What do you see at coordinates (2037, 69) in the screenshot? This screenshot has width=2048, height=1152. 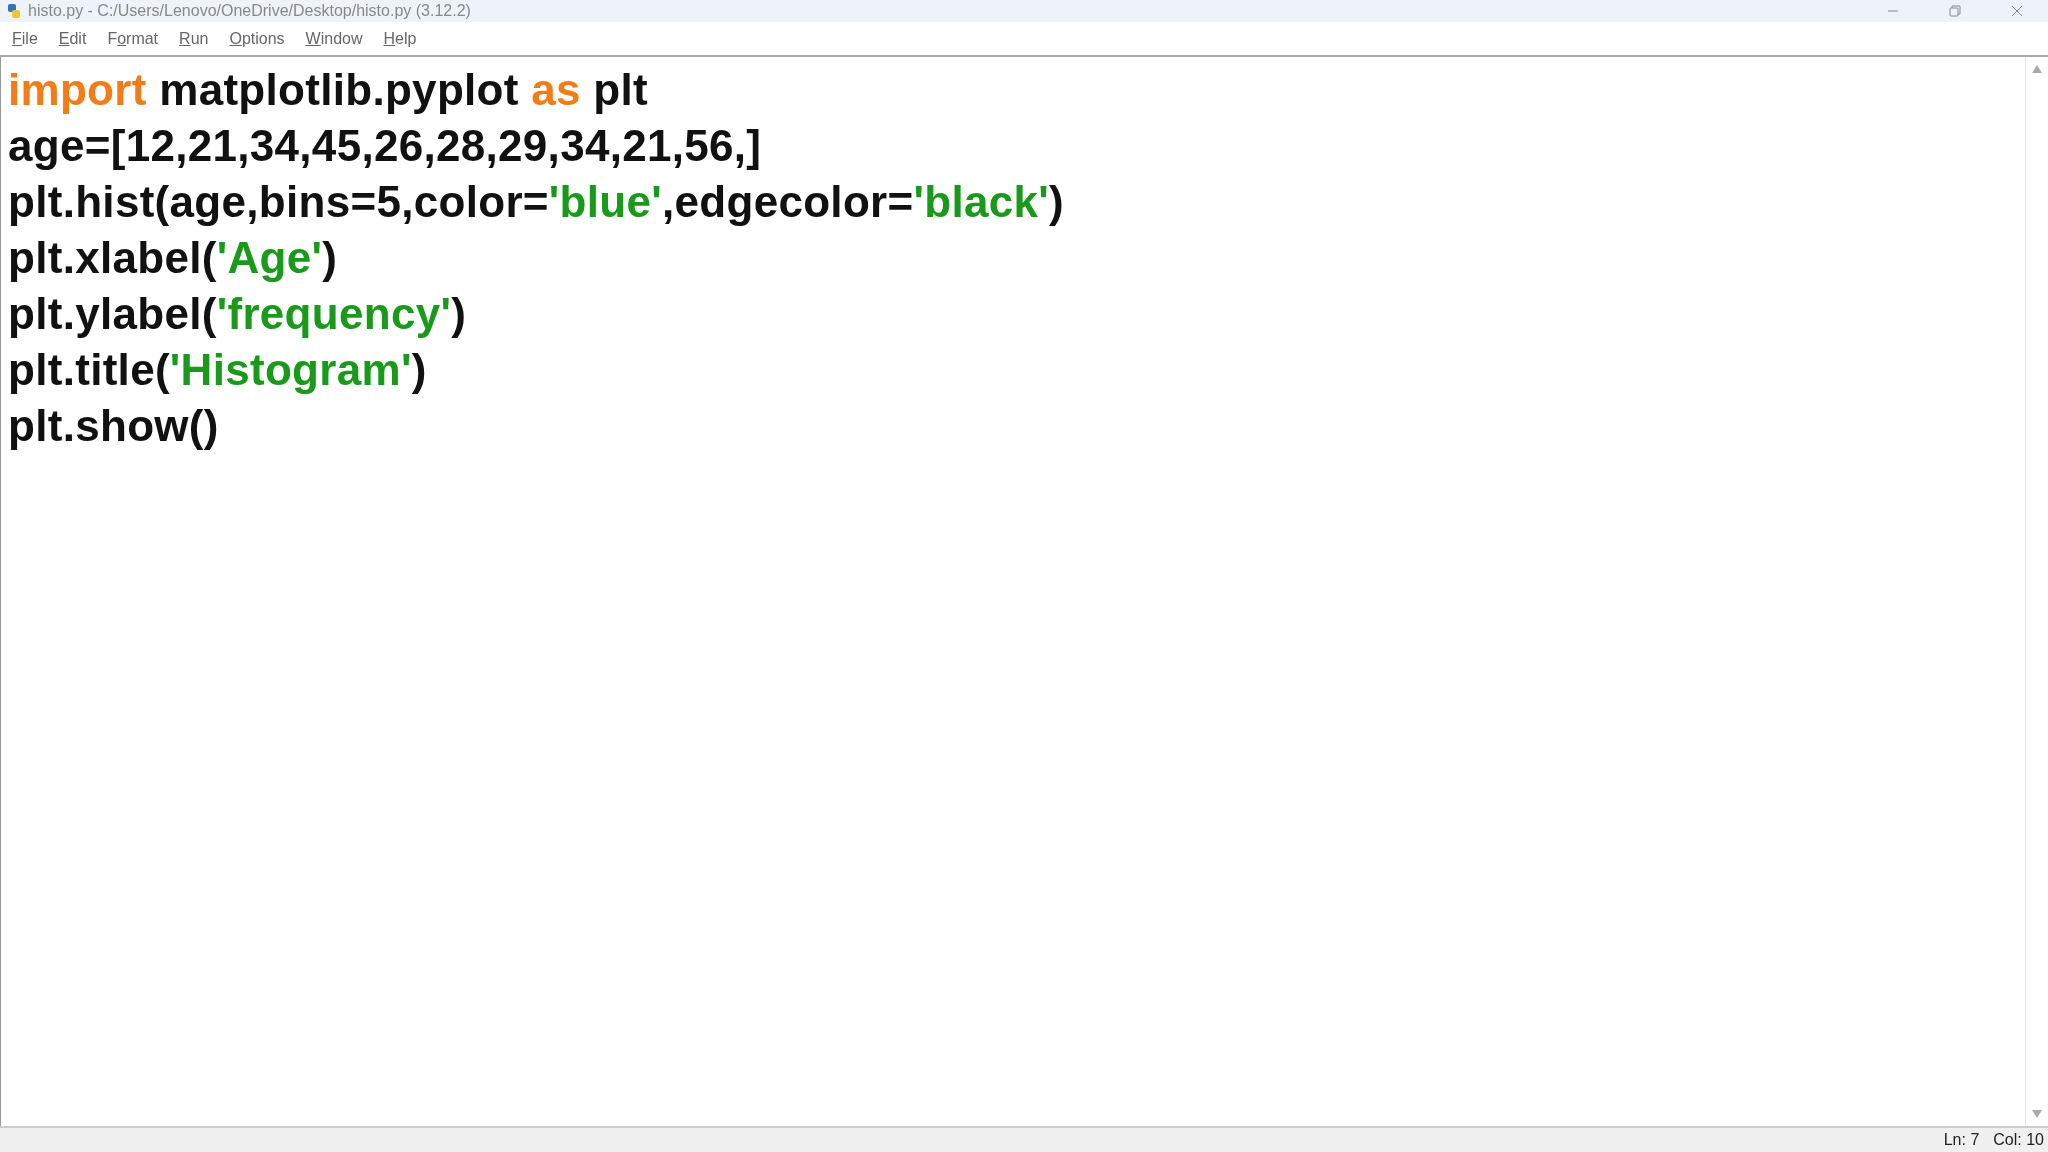 I see `scroll-up-icon` at bounding box center [2037, 69].